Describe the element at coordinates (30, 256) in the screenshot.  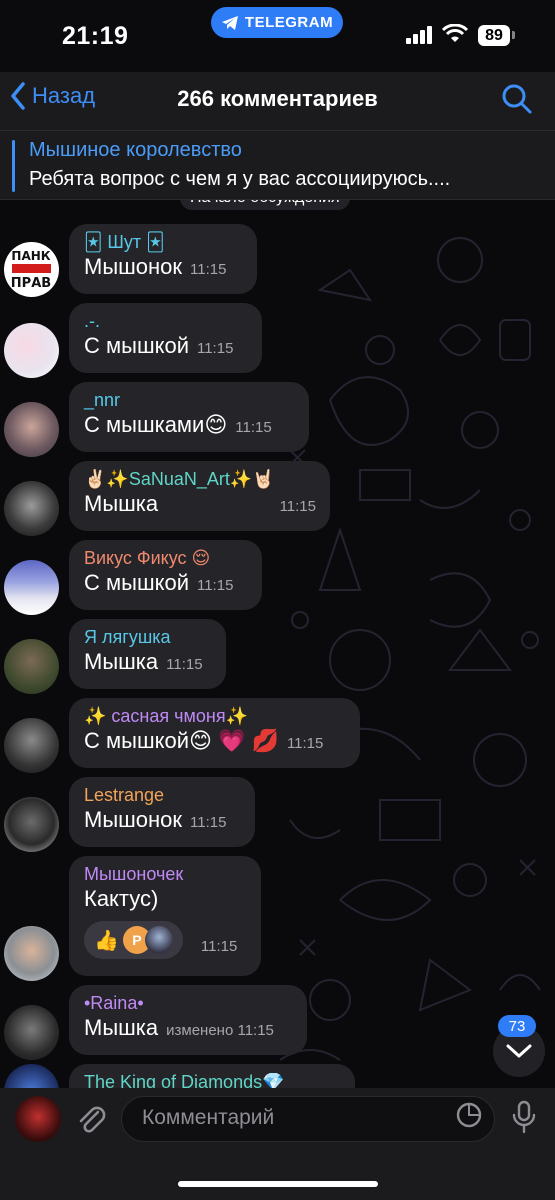
I see `svg-text: ПАНК` at that location.